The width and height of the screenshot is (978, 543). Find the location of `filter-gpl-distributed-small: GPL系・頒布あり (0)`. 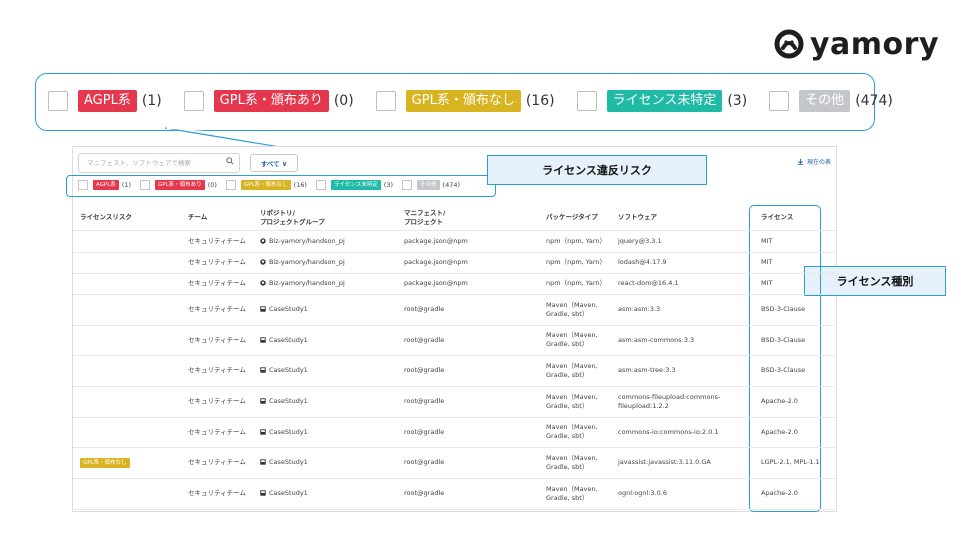

filter-gpl-distributed-small: GPL系・頒布あり (0) is located at coordinates (178, 185).